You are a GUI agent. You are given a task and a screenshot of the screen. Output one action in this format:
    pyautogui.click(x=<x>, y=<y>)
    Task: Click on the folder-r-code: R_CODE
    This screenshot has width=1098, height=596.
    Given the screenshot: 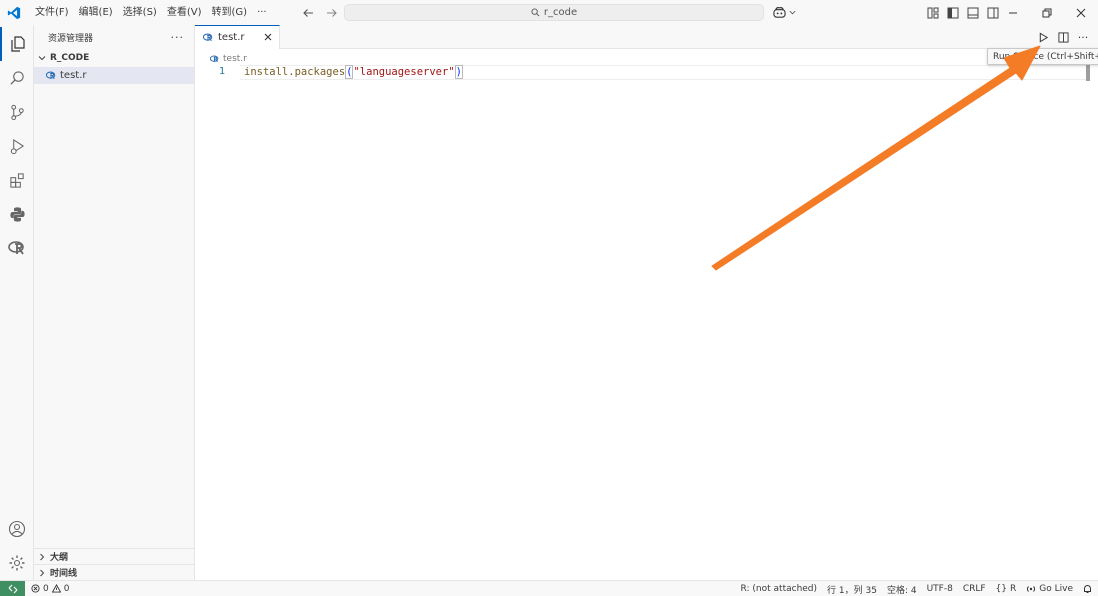 What is the action you would take?
    pyautogui.click(x=114, y=58)
    